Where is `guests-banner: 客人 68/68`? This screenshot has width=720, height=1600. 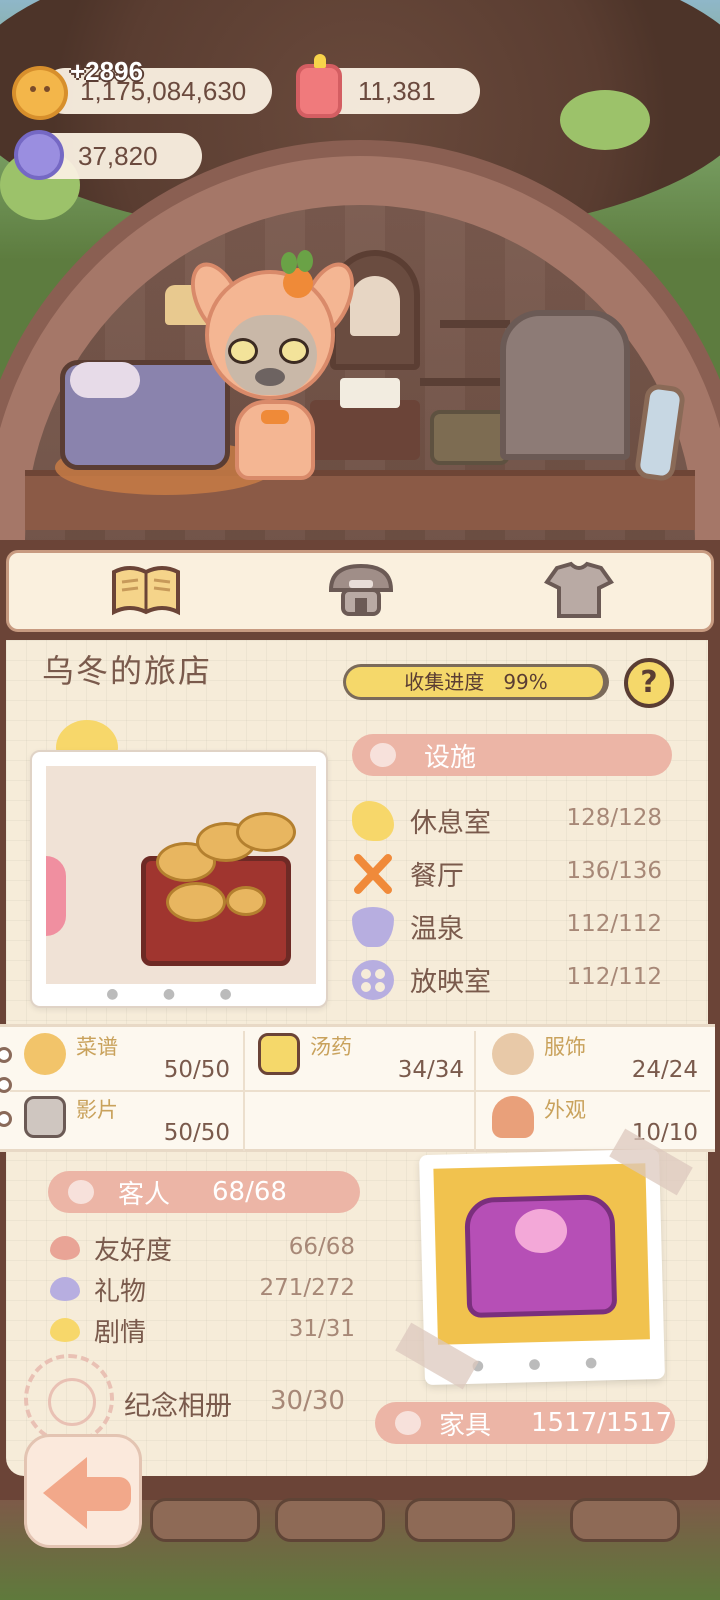 guests-banner: 客人 68/68 is located at coordinates (204, 1192).